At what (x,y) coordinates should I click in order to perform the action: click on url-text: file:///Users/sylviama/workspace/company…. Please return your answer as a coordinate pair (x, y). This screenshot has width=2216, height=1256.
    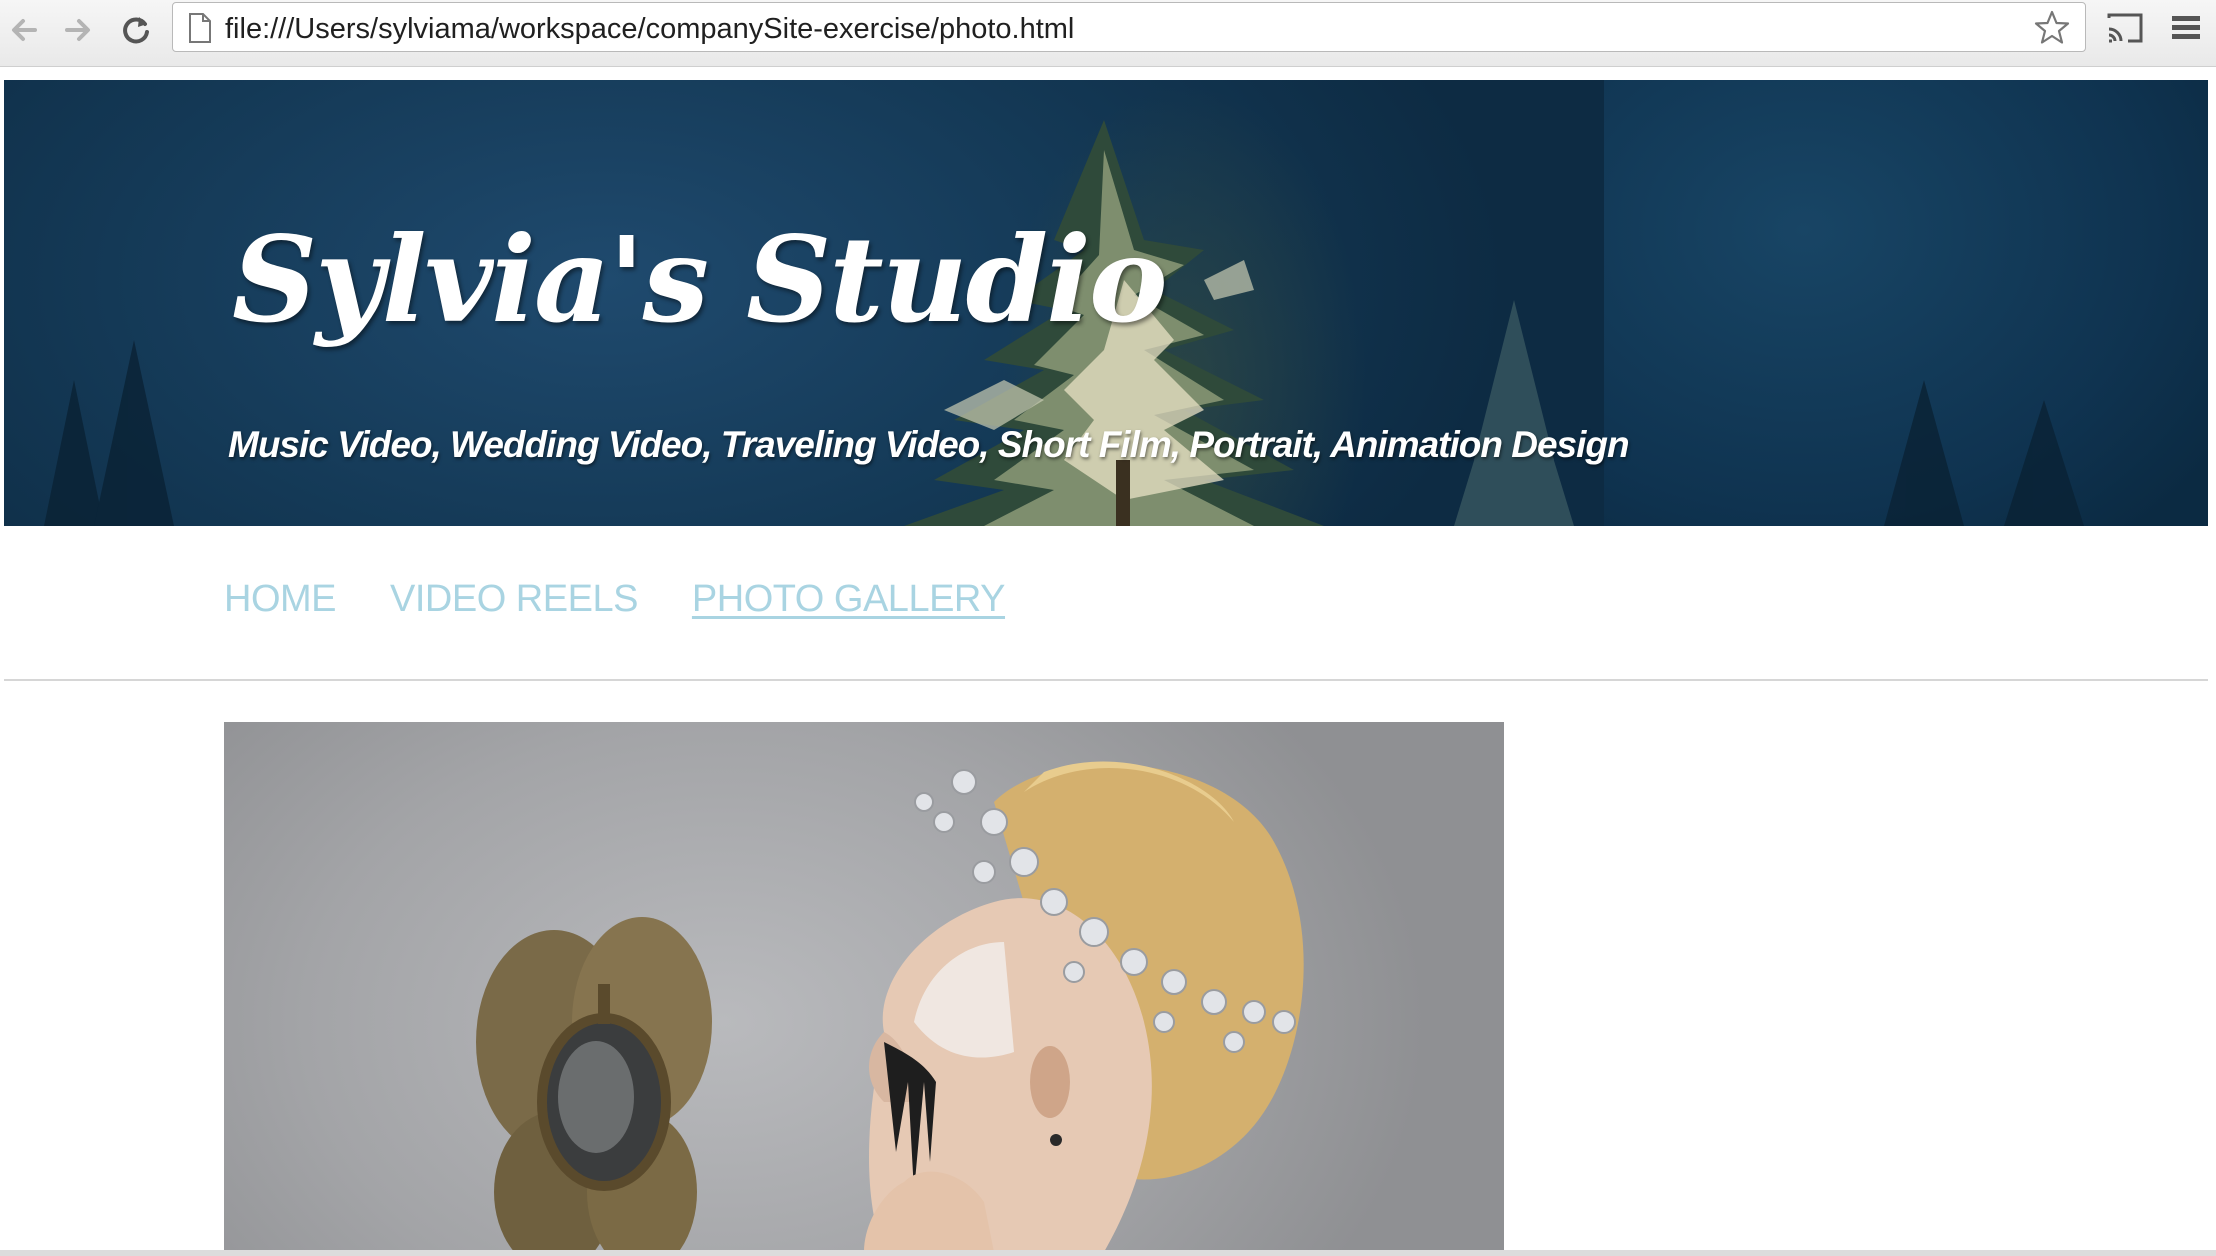
    Looking at the image, I should click on (649, 28).